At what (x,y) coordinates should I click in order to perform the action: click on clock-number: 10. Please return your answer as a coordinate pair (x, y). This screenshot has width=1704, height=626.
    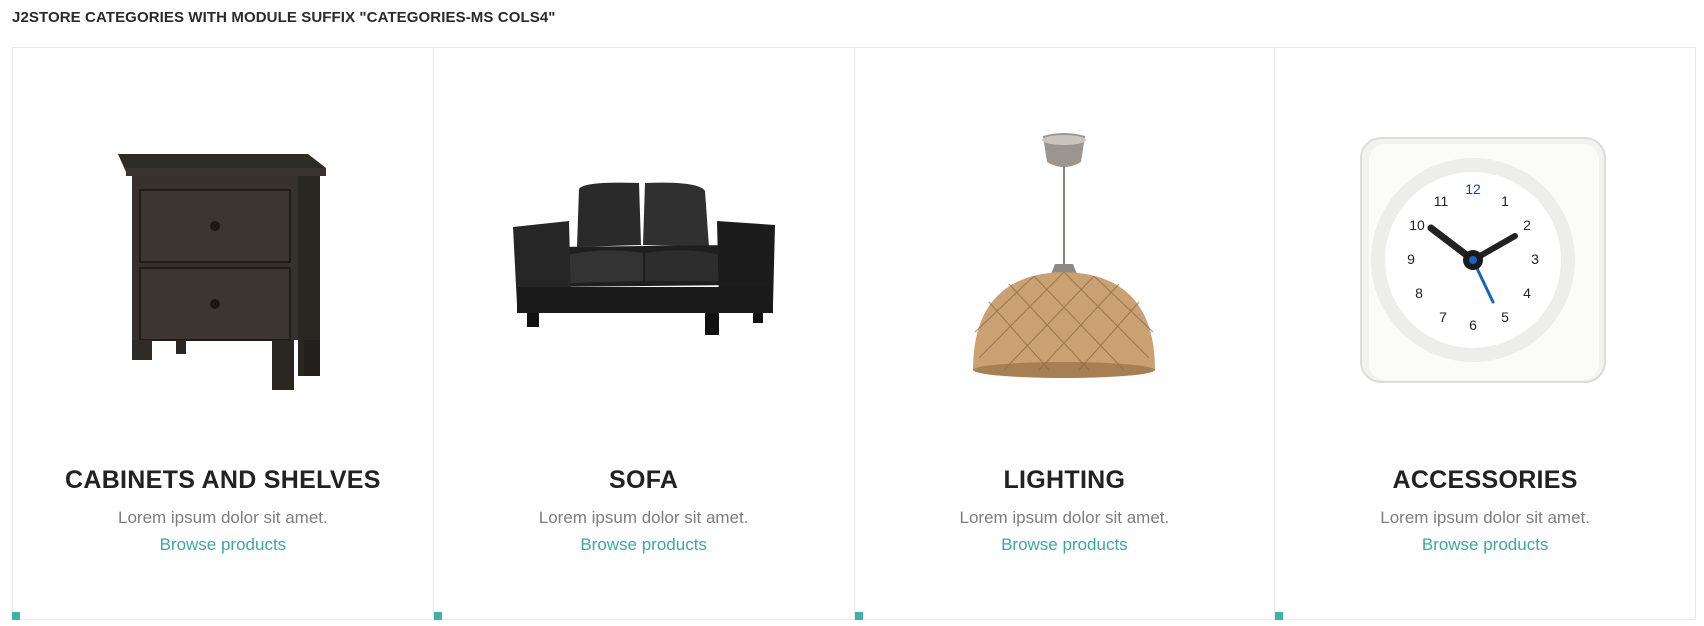
    Looking at the image, I should click on (1417, 225).